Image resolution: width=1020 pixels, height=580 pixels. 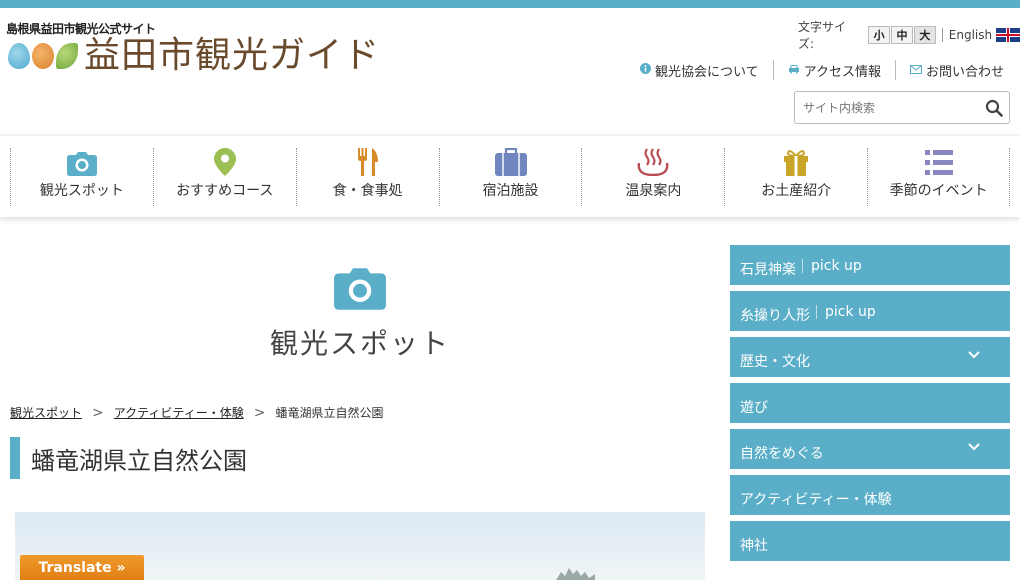 I want to click on sidebar-item-iwami-kagura: 石見神楽 pick up, so click(x=870, y=265).